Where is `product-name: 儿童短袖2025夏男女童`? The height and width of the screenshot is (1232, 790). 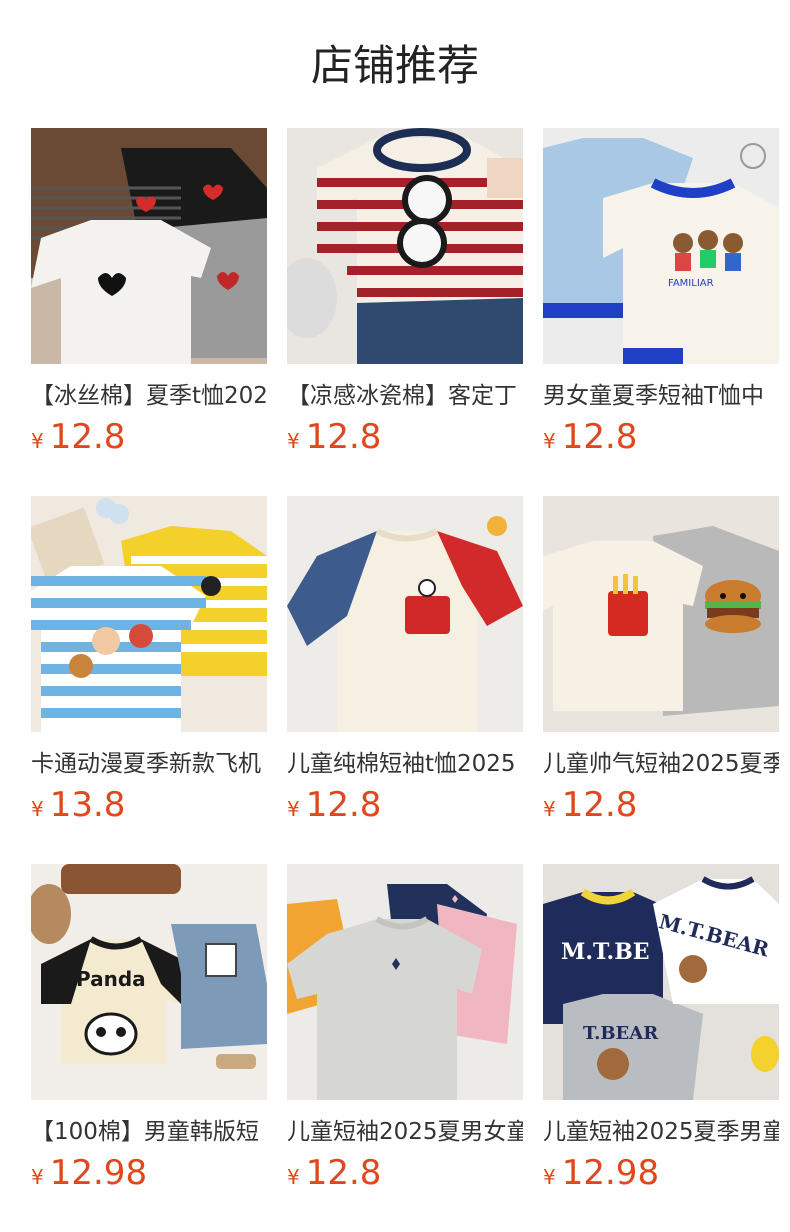
product-name: 儿童短袖2025夏男女童 is located at coordinates (405, 1132).